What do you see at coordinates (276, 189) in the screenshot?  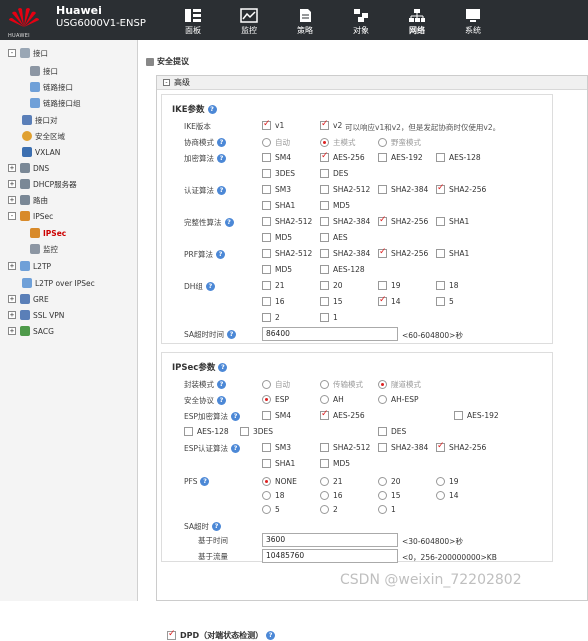 I see `auth-sm3-checkbox: SM3` at bounding box center [276, 189].